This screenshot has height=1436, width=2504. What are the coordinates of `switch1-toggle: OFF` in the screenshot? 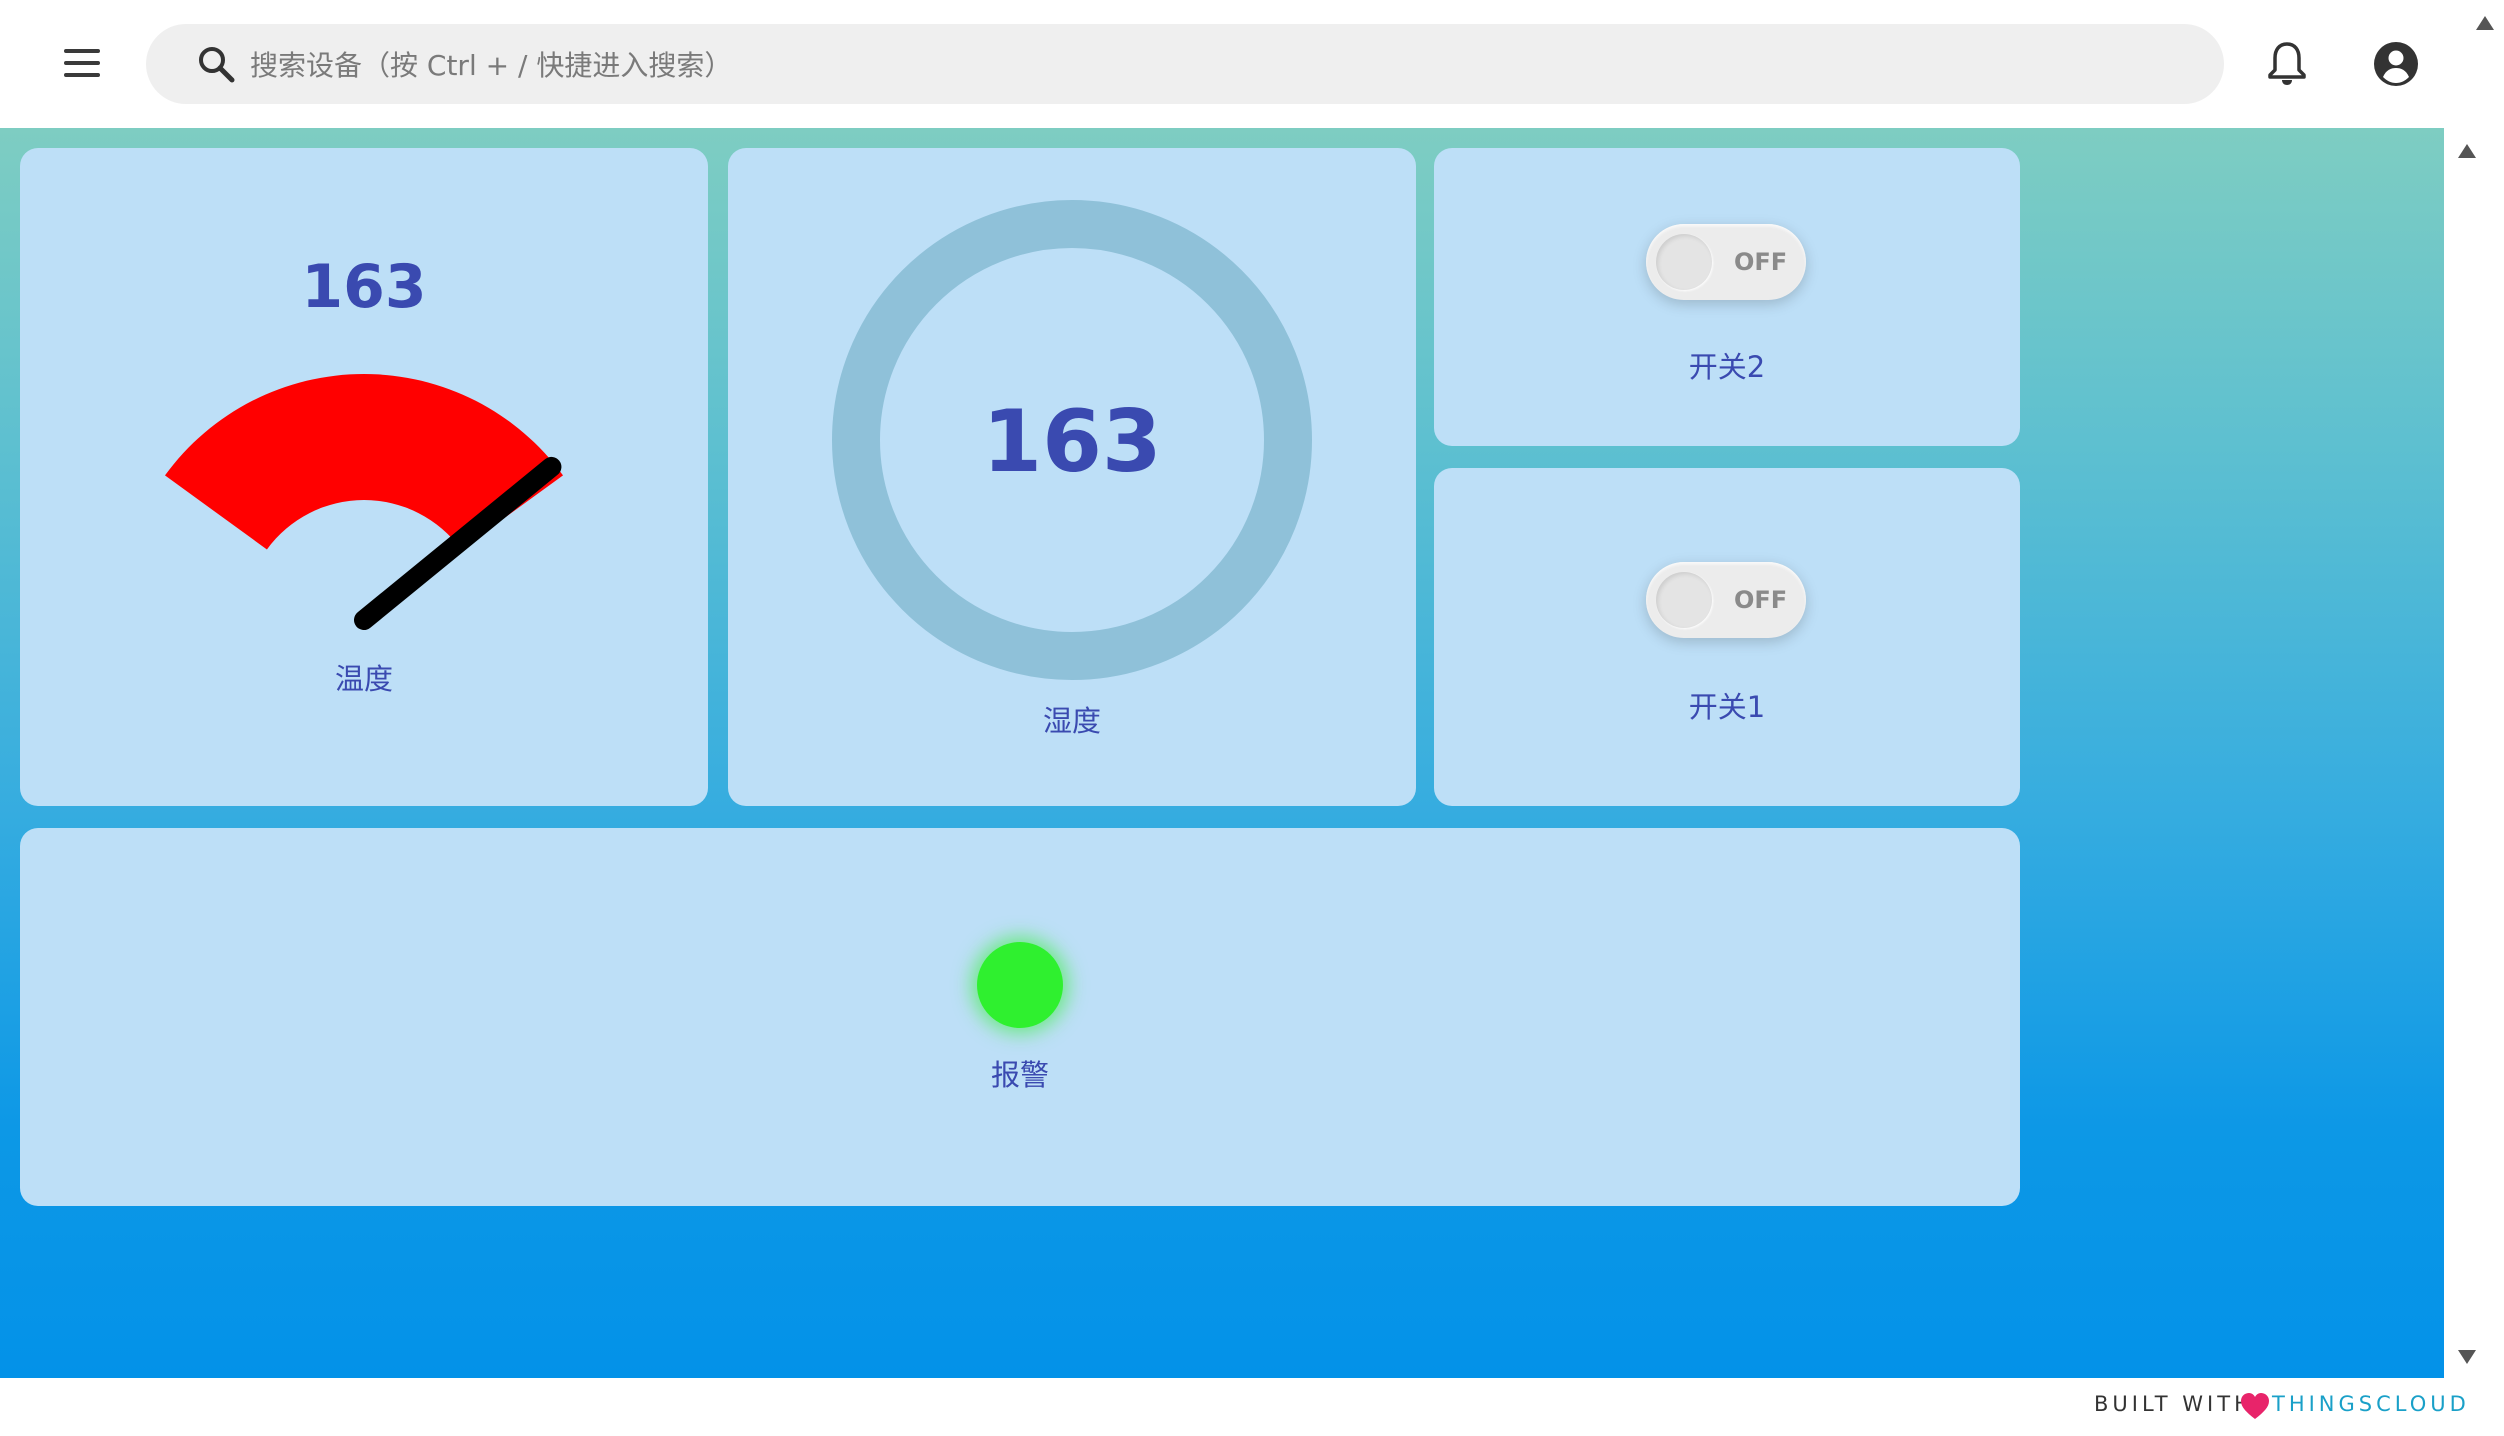 It's located at (1726, 600).